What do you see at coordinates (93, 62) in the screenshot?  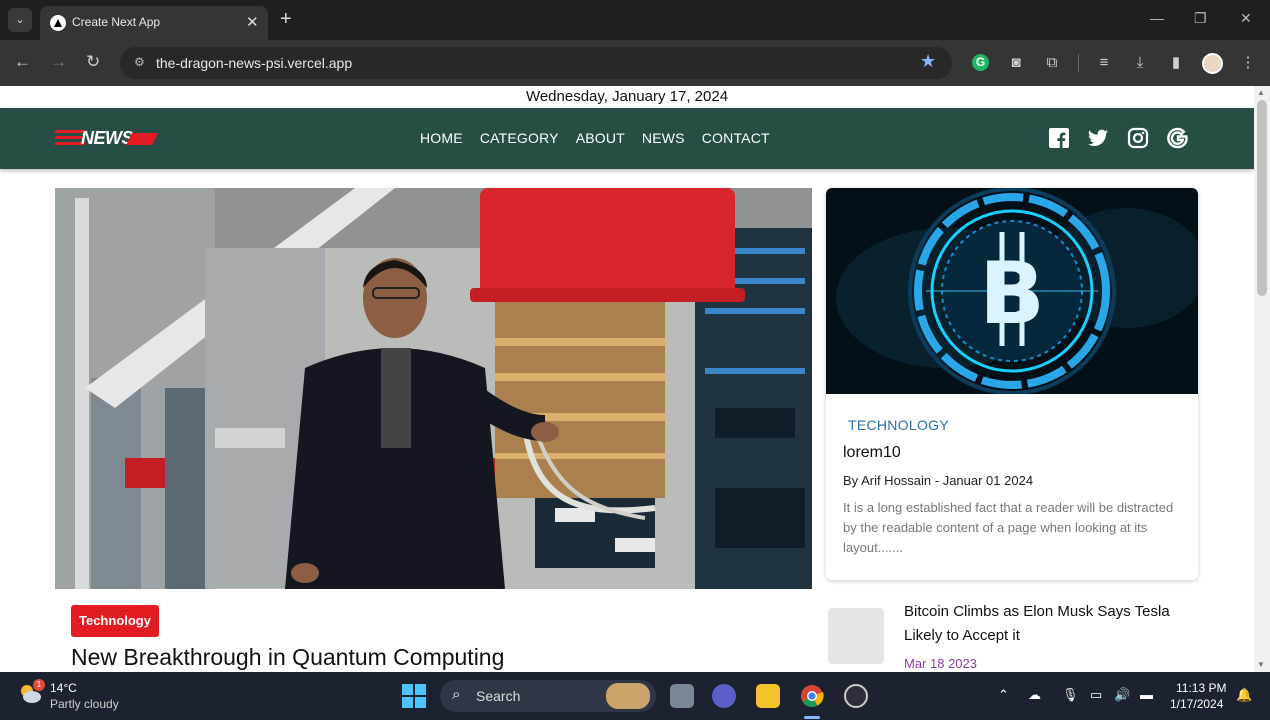 I see `reload-icon: ↻` at bounding box center [93, 62].